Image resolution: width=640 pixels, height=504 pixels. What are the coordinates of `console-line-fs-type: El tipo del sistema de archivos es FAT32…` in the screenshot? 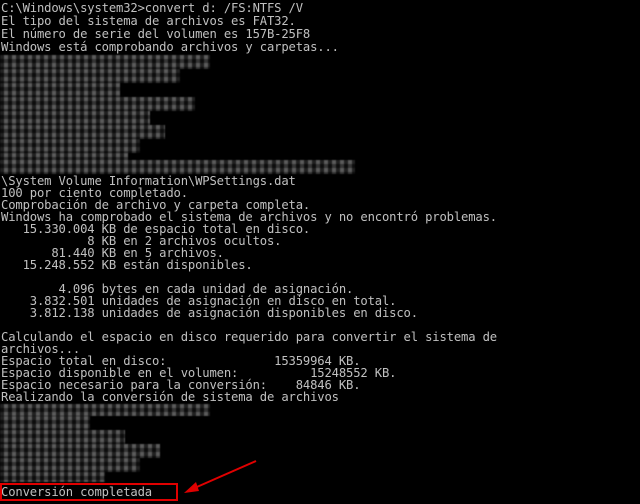 It's located at (148, 21).